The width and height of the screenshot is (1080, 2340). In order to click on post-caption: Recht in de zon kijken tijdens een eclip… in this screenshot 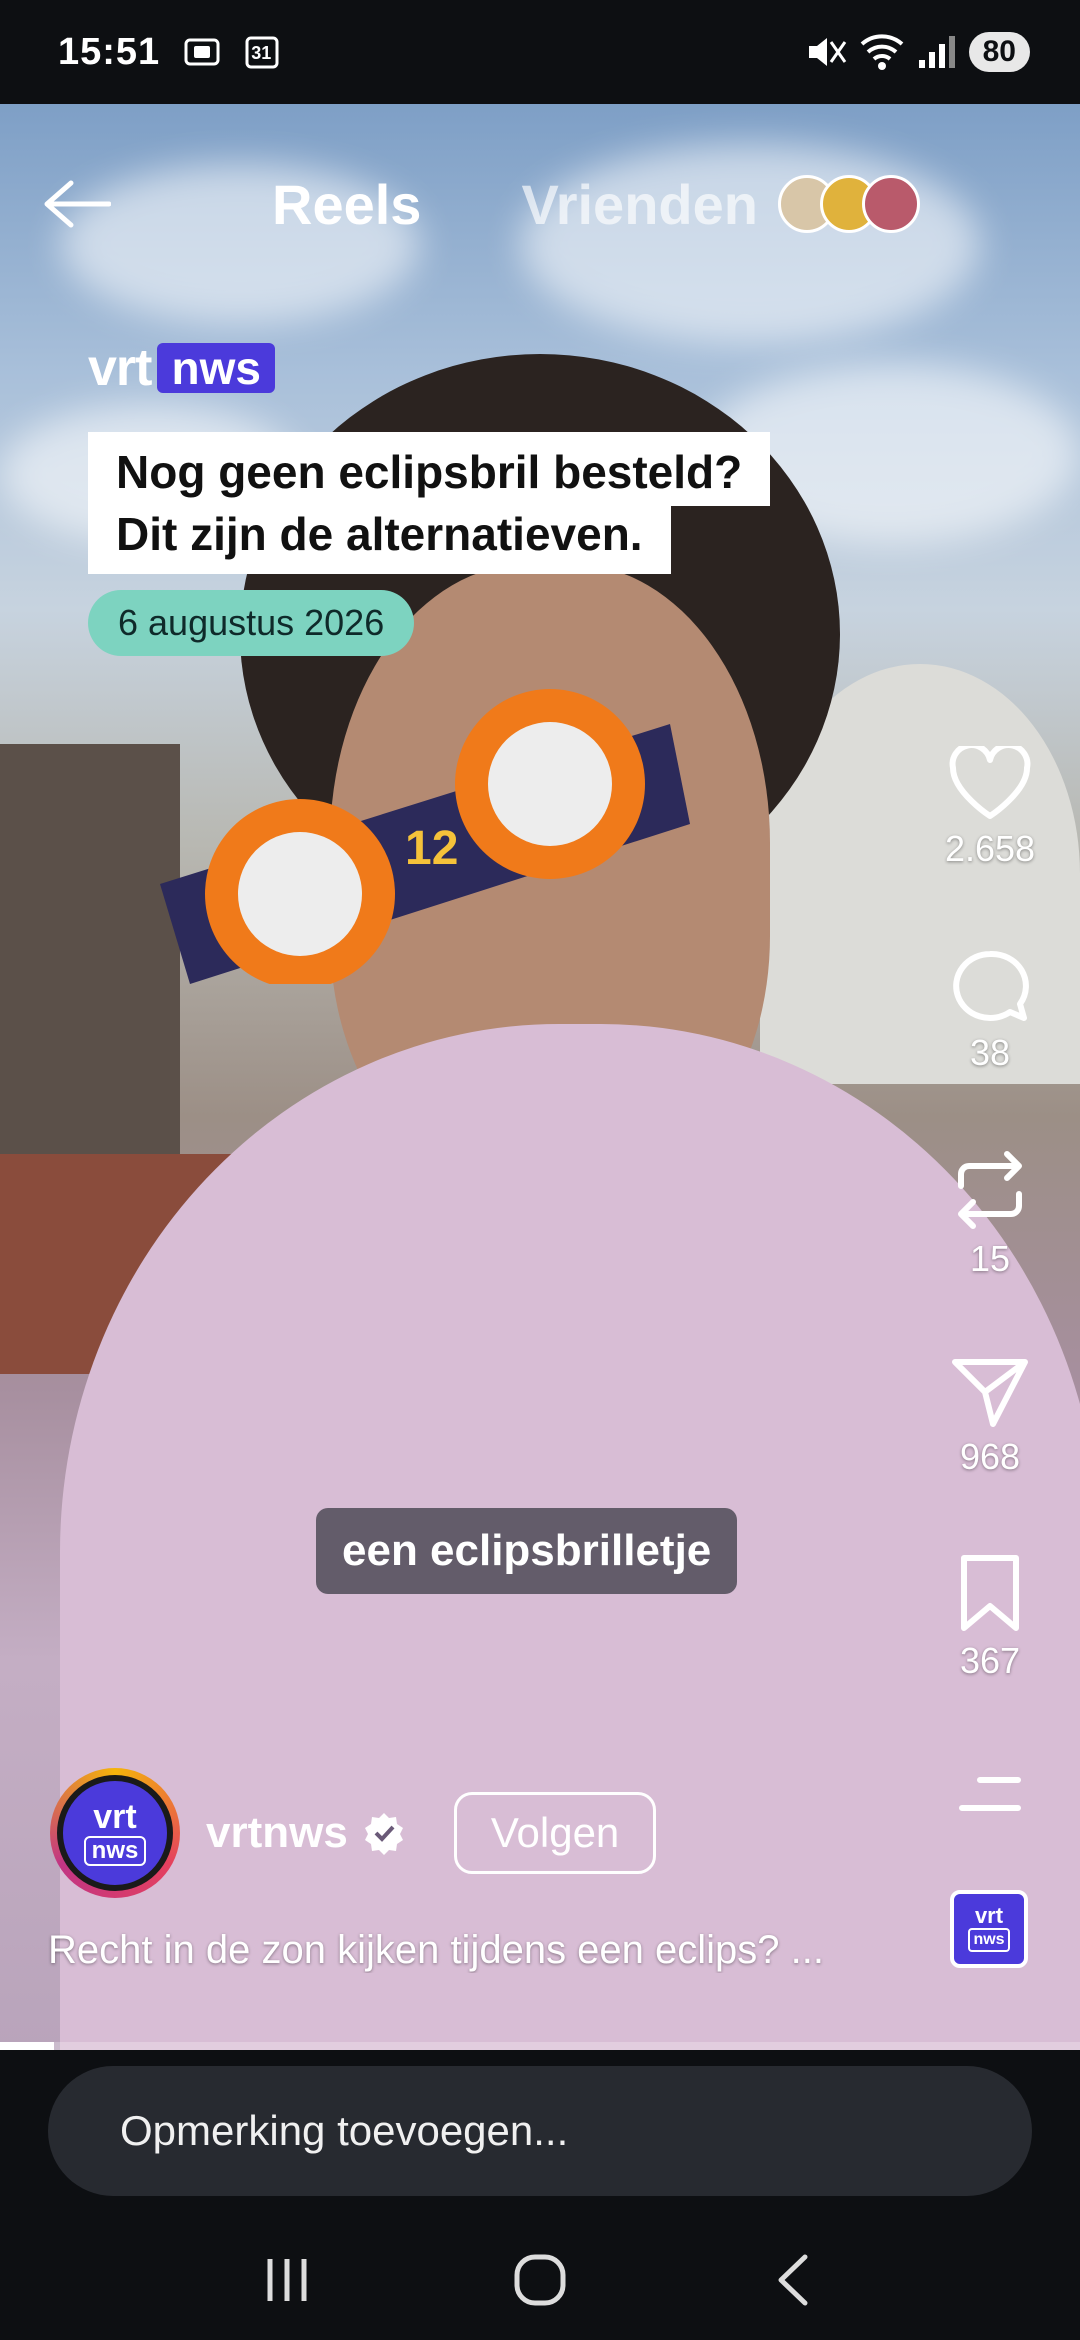, I will do `click(473, 1950)`.